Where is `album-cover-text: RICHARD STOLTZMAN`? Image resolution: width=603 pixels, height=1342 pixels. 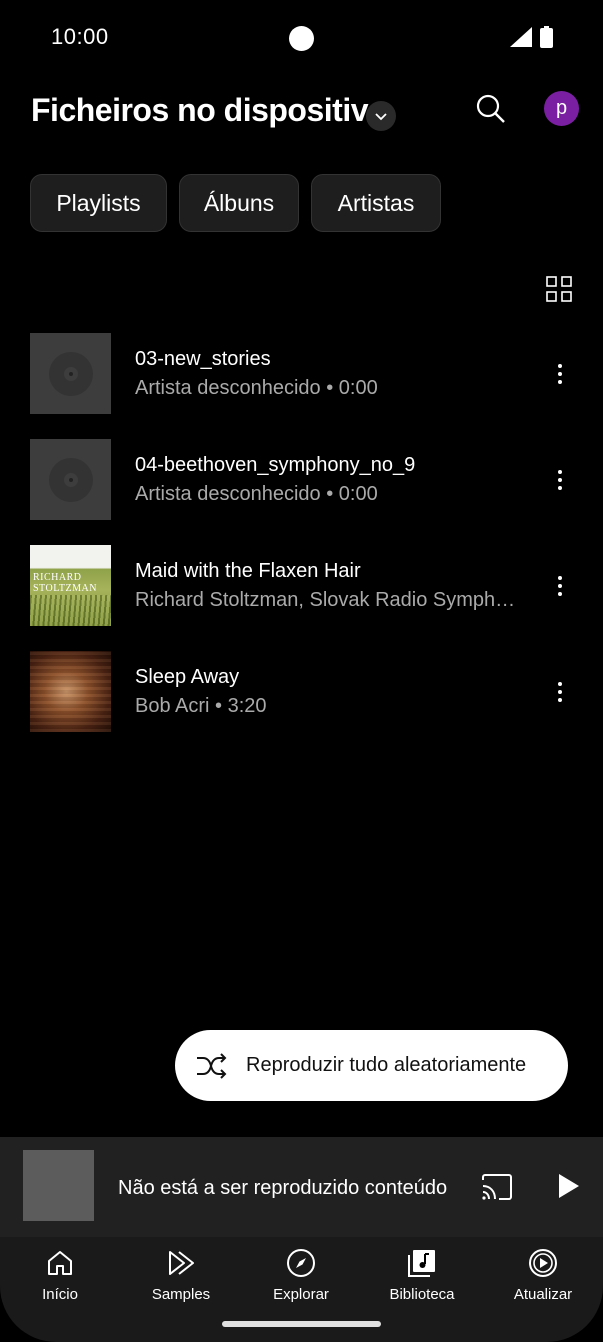 album-cover-text: RICHARD STOLTZMAN is located at coordinates (65, 583).